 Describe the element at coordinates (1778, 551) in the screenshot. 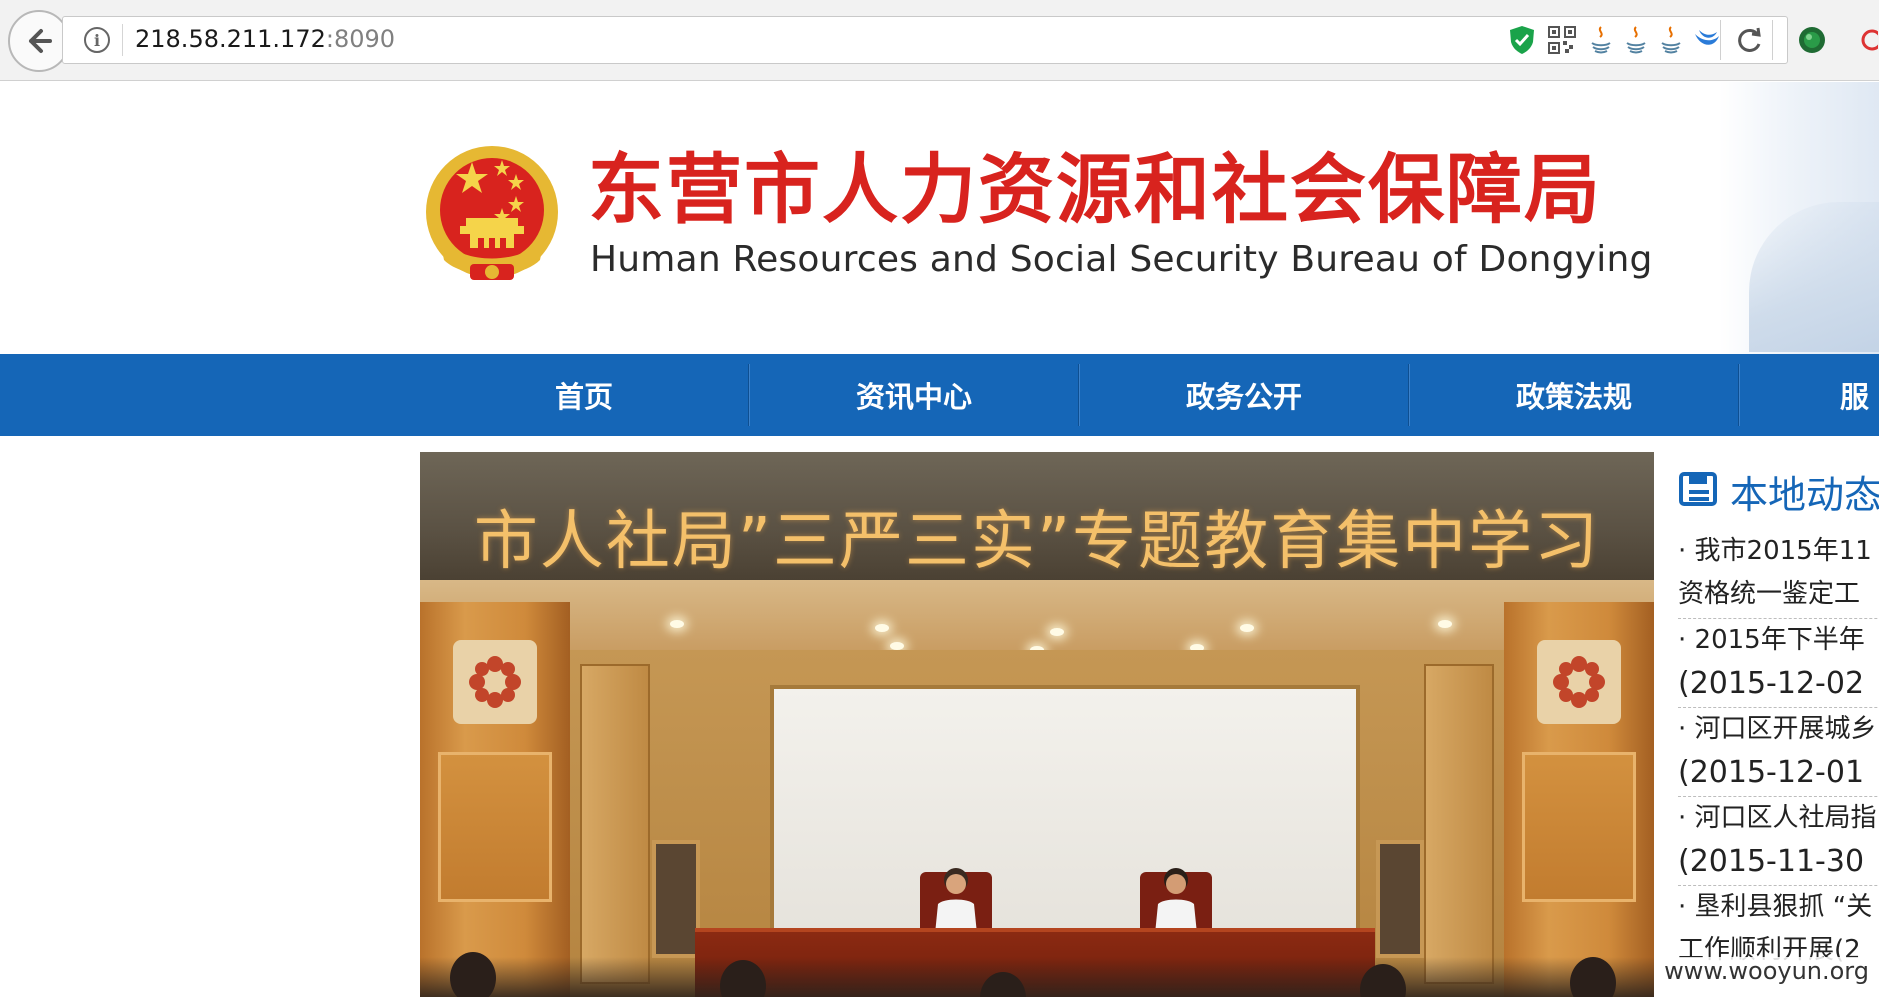

I see `news-item-title: · 我市2015年11` at that location.